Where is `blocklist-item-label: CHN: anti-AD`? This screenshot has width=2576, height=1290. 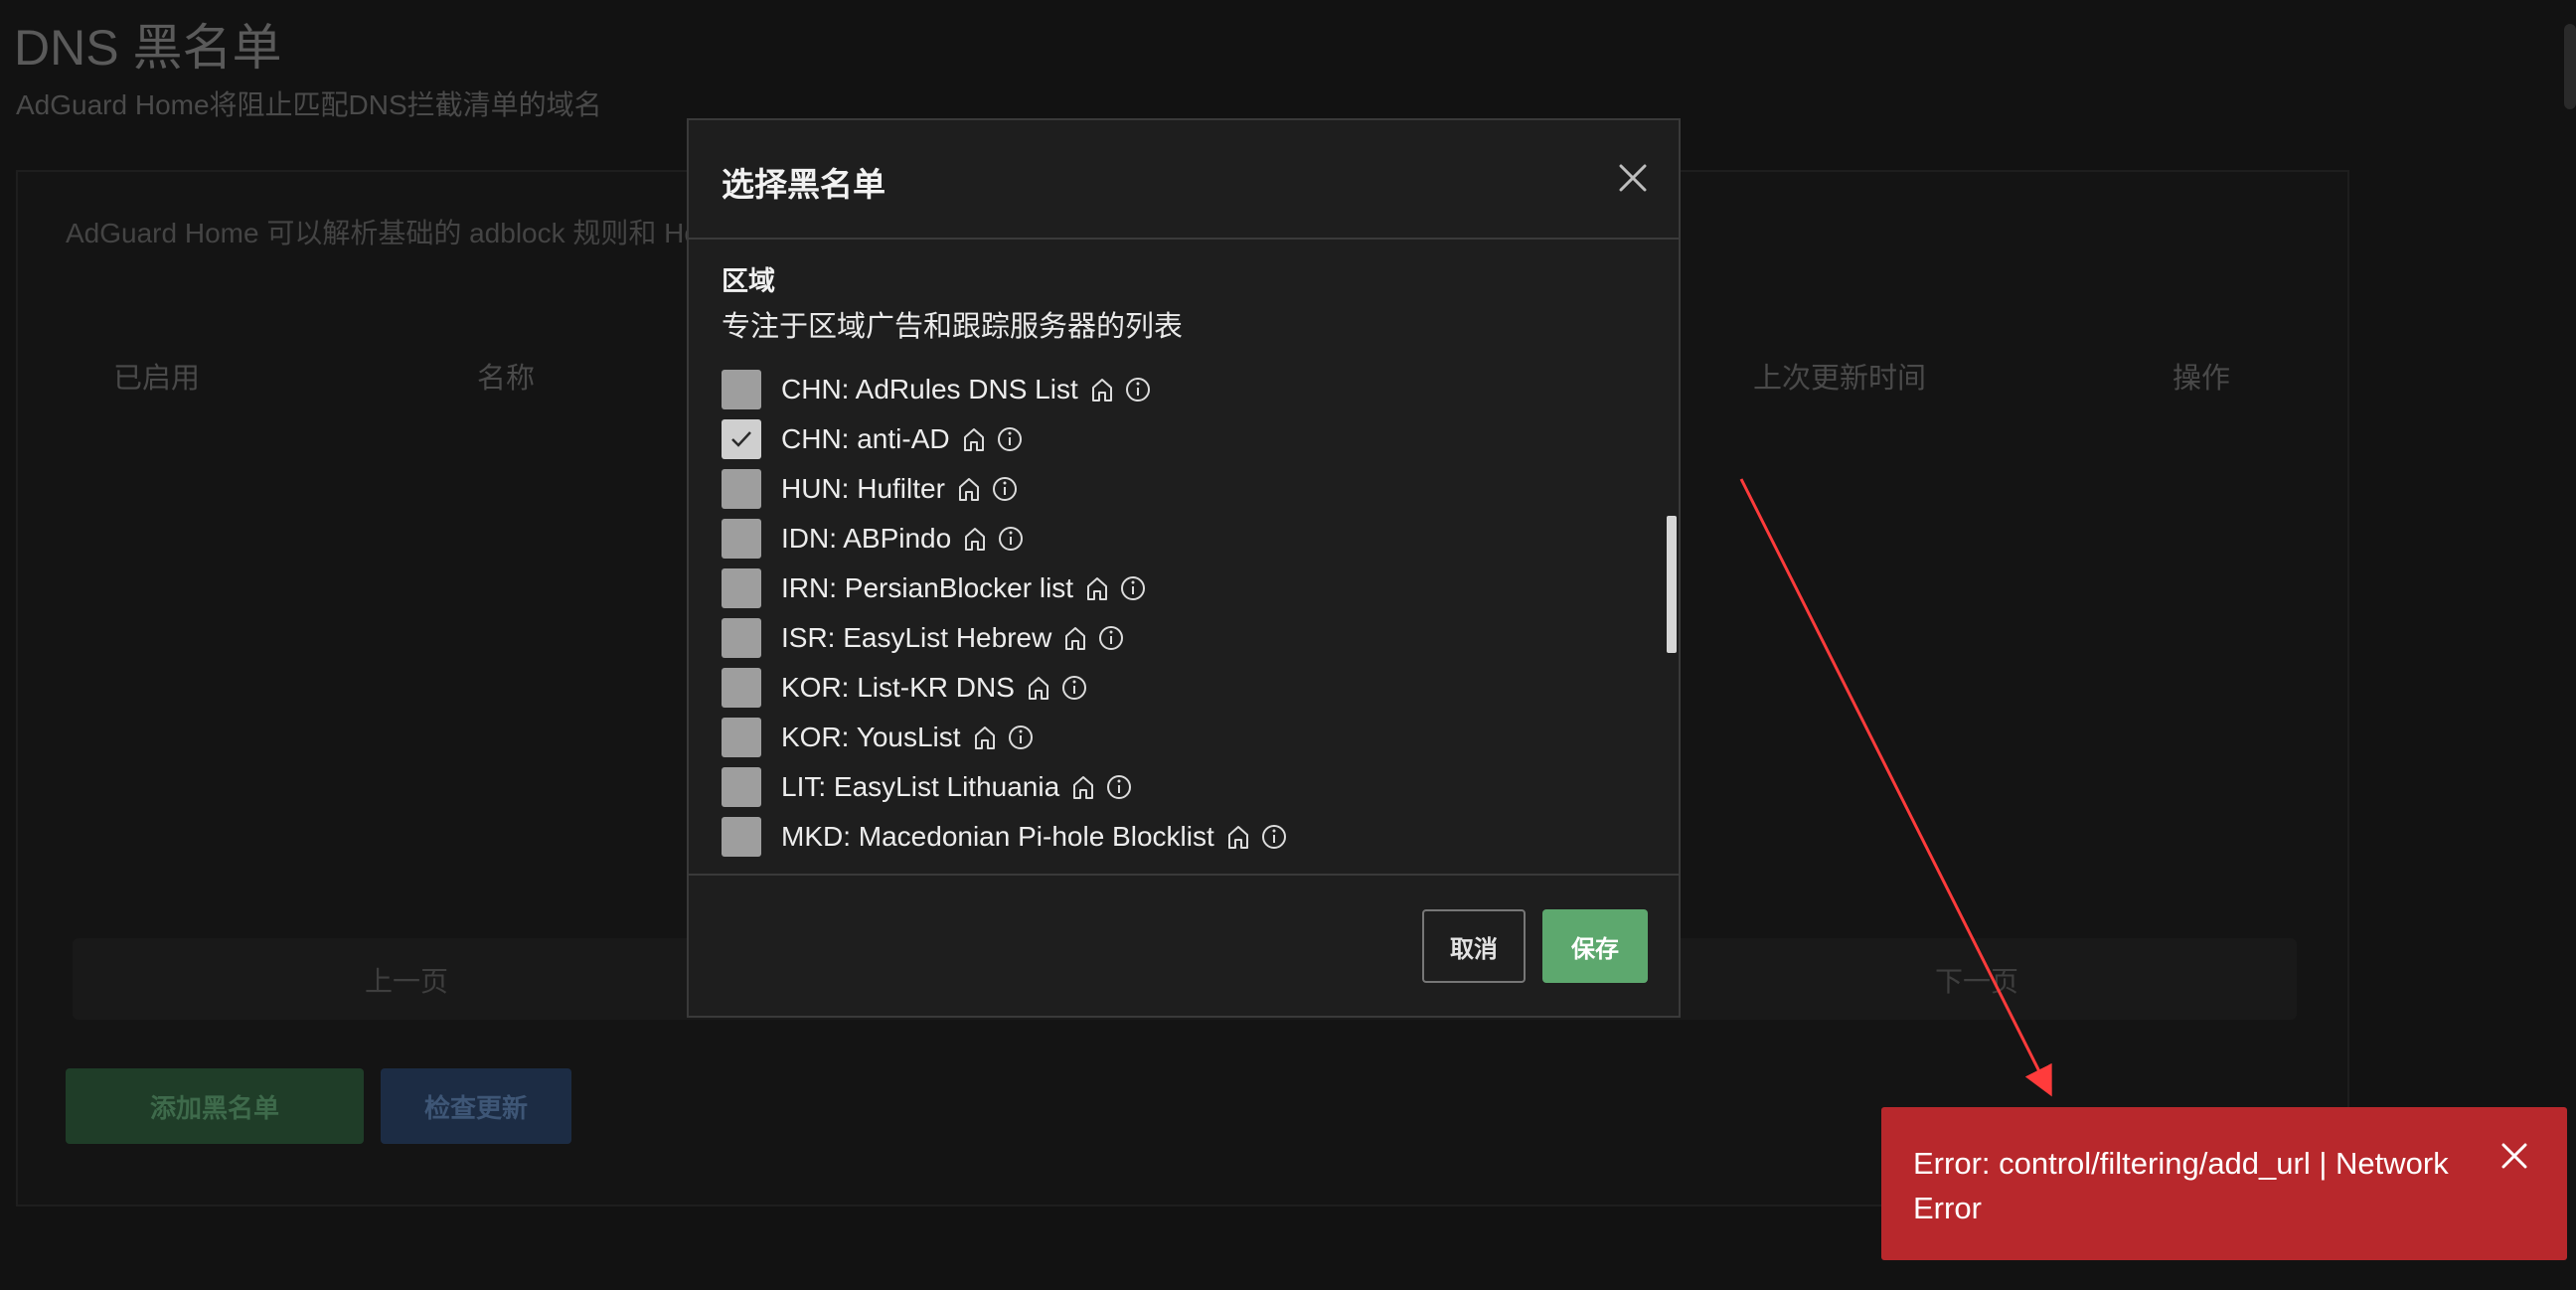 blocklist-item-label: CHN: anti-AD is located at coordinates (865, 439).